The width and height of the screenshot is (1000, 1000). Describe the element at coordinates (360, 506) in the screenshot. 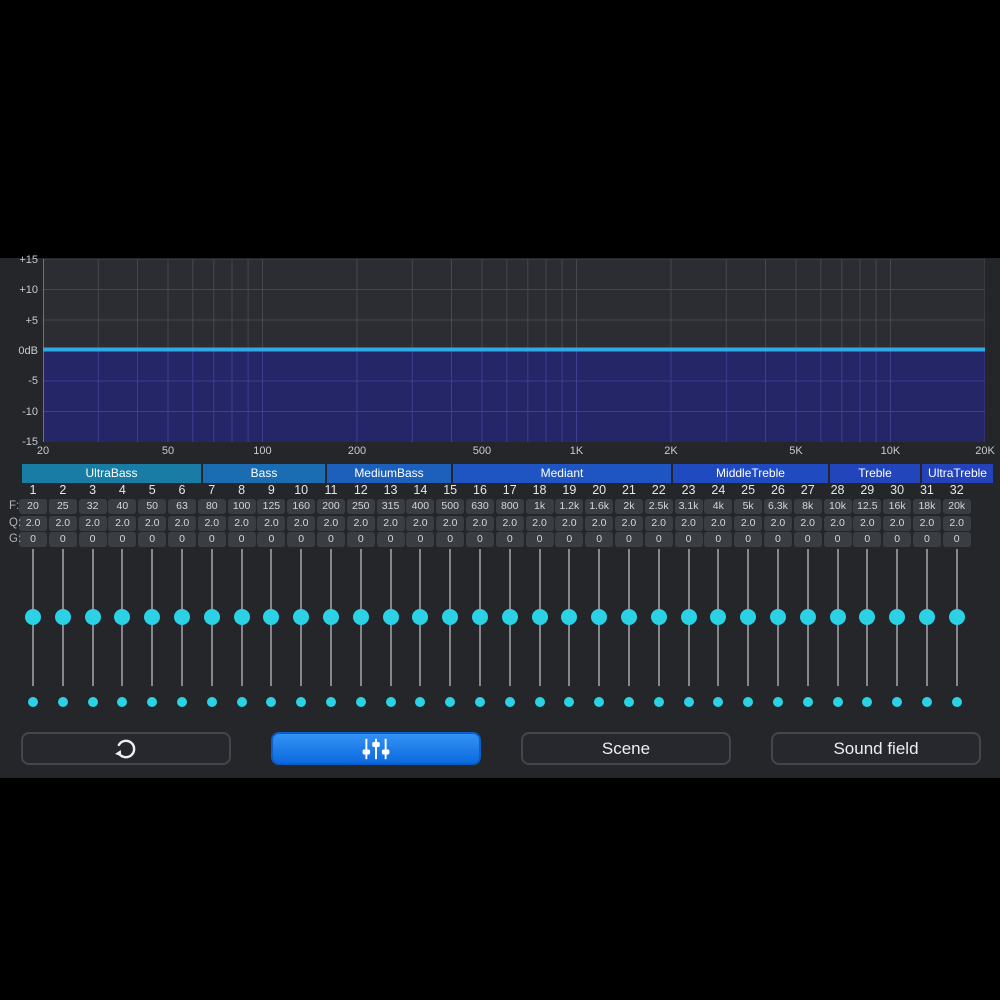

I see `f-value-chip: 250` at that location.